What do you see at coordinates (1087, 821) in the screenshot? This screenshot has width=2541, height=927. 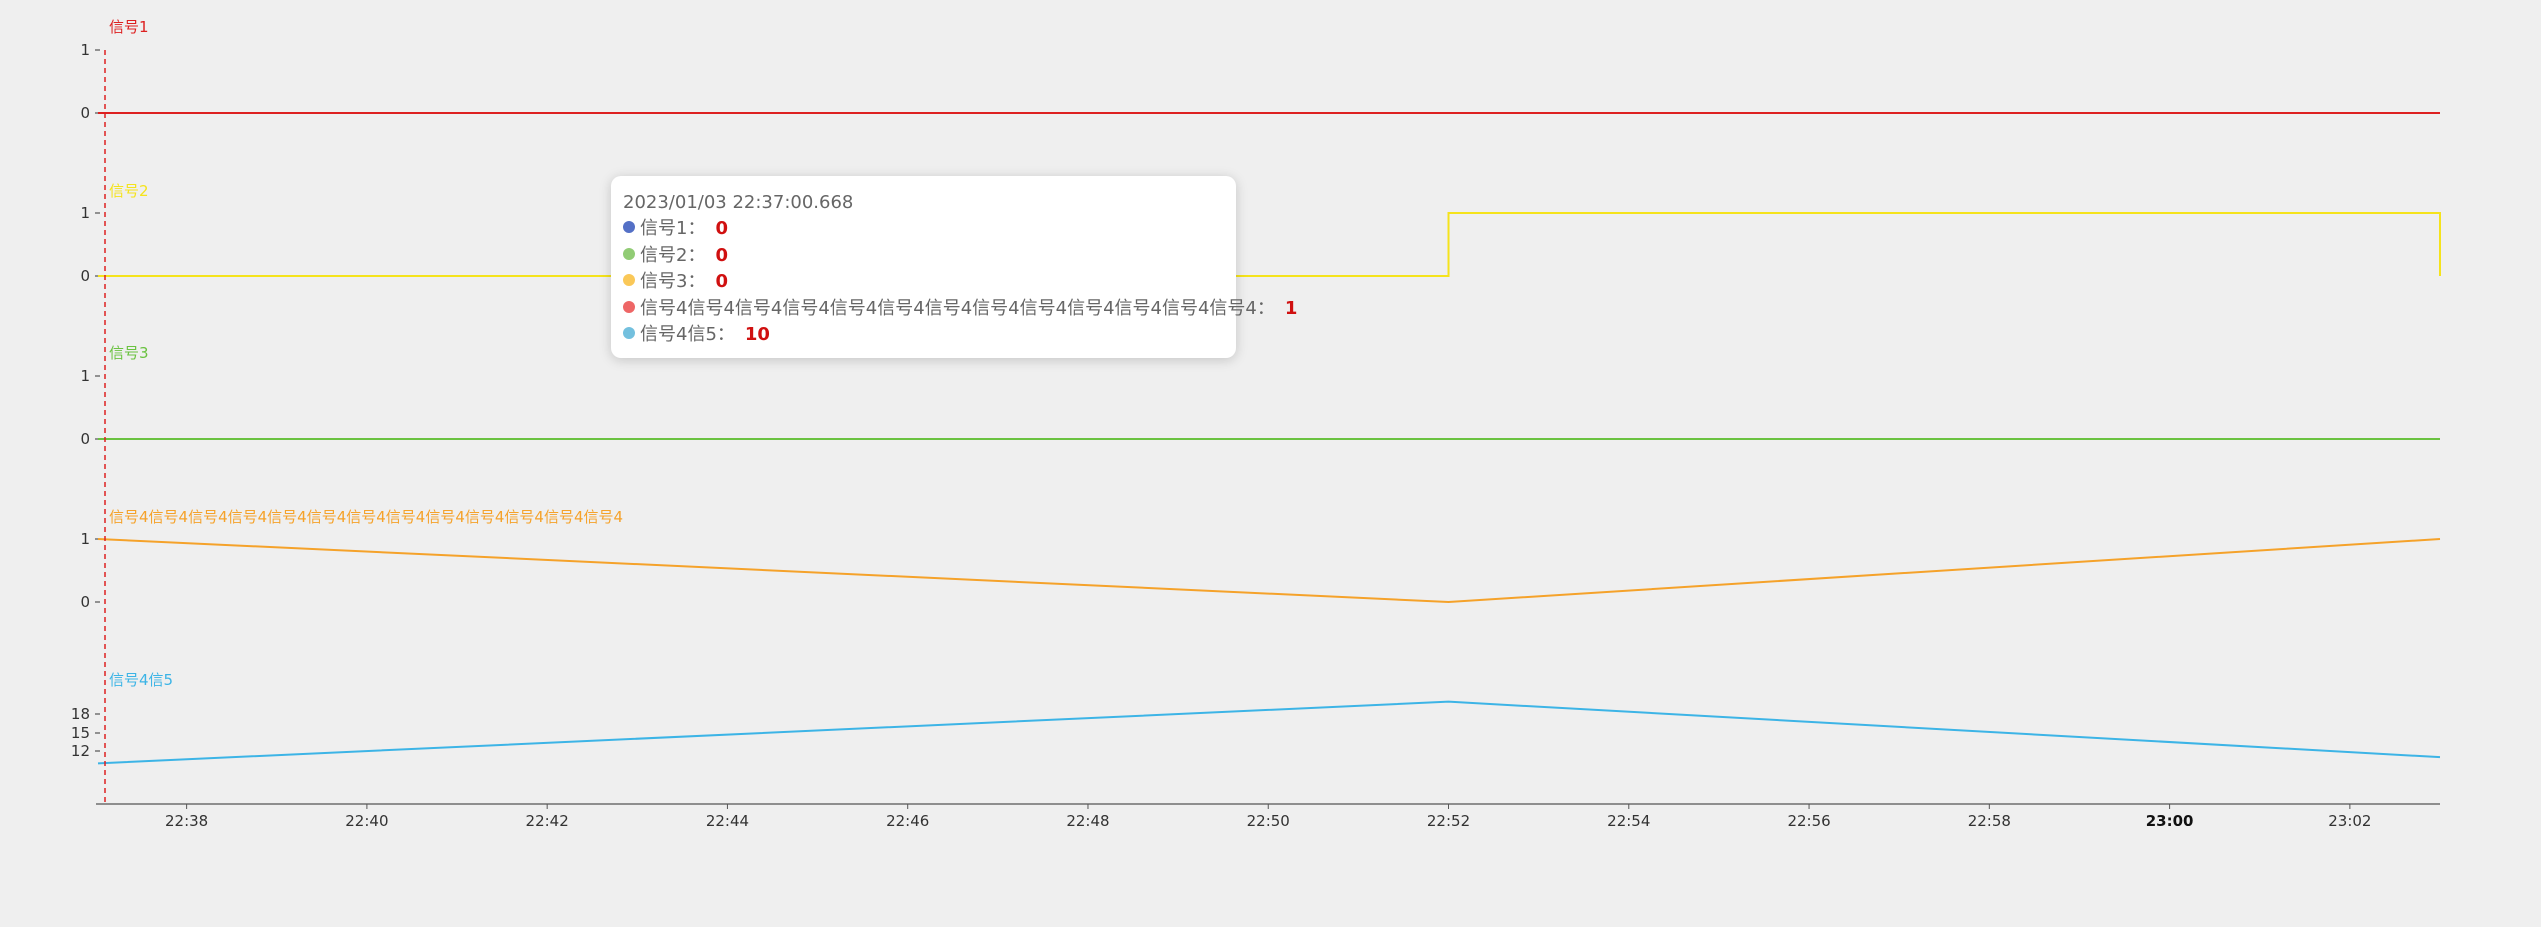 I see `x-tick-label: 22:48` at bounding box center [1087, 821].